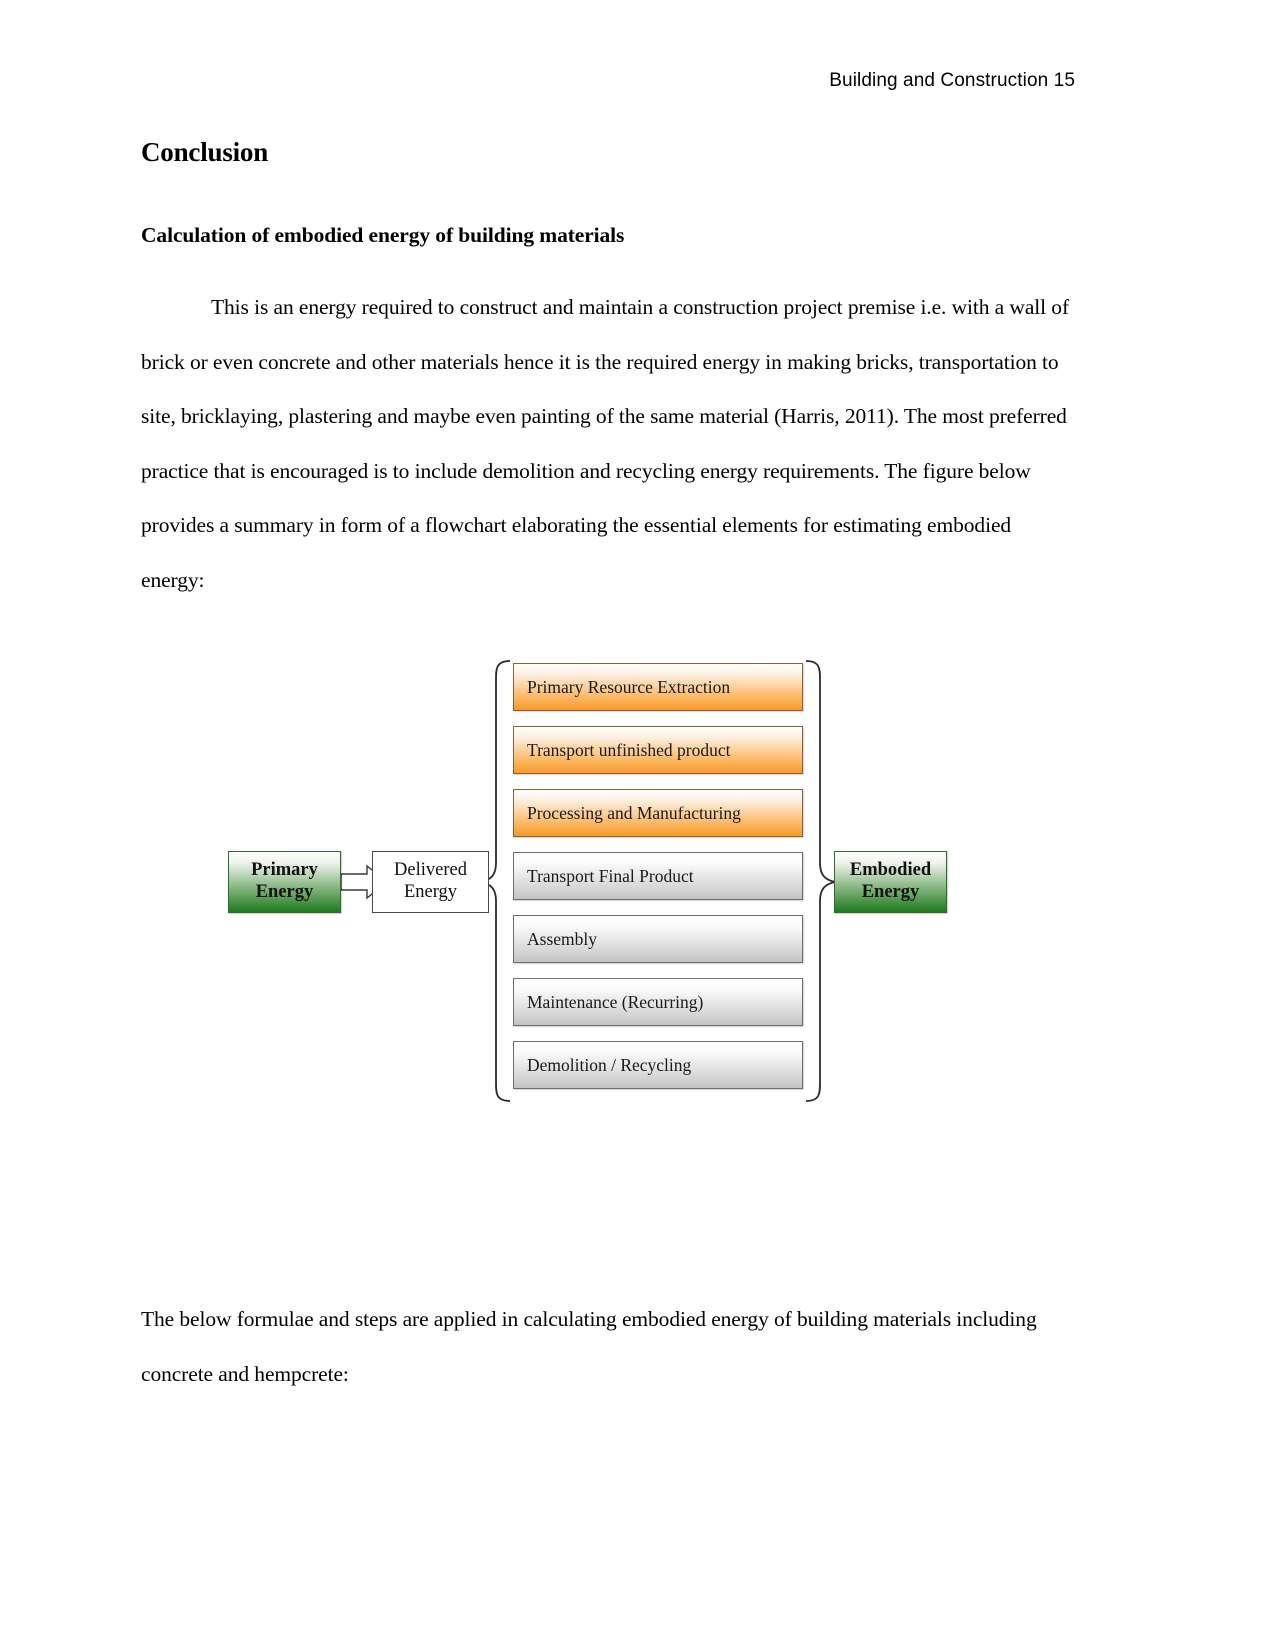 The height and width of the screenshot is (1650, 1275). I want to click on node-delivered-energy-line1: Delivered, so click(430, 870).